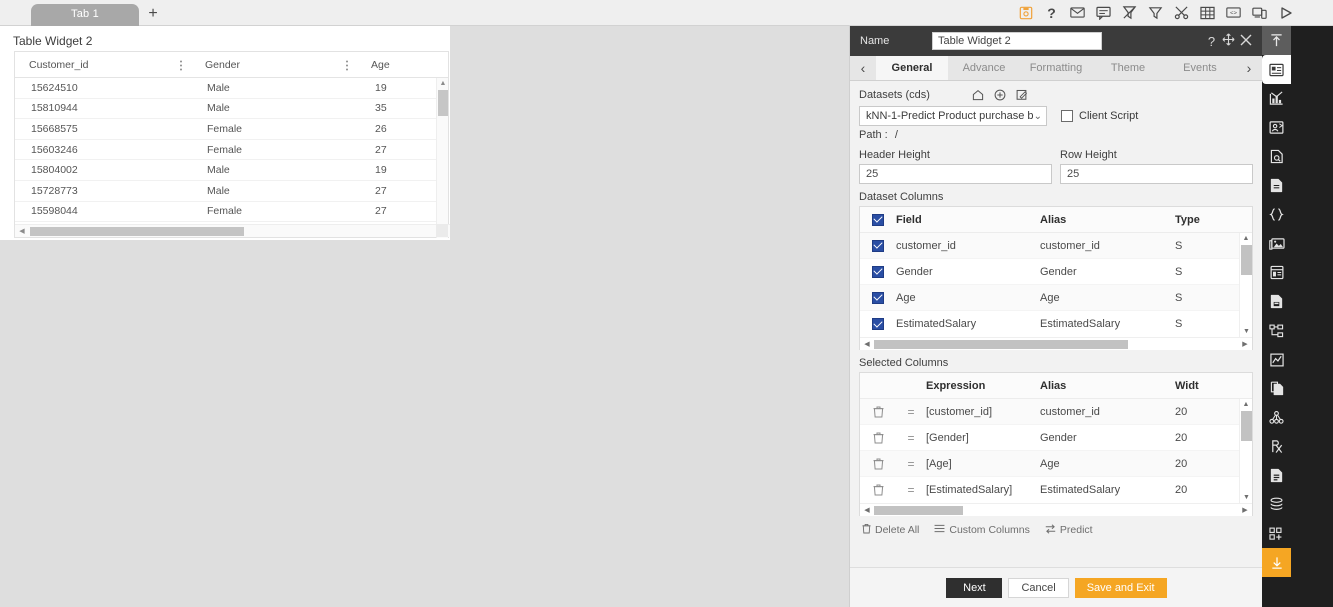  Describe the element at coordinates (231, 212) in the screenshot. I see `table-row: 15598044 Female 27` at that location.